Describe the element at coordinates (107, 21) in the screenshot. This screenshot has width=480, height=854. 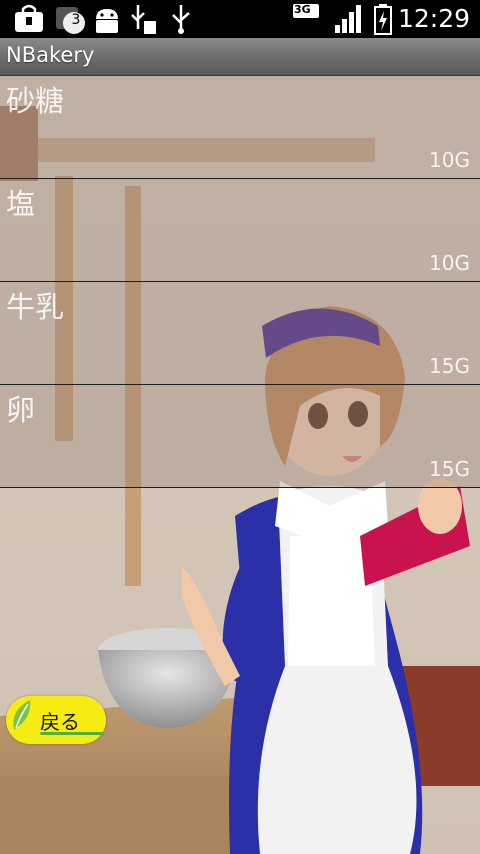
I see `android-debug-icon` at that location.